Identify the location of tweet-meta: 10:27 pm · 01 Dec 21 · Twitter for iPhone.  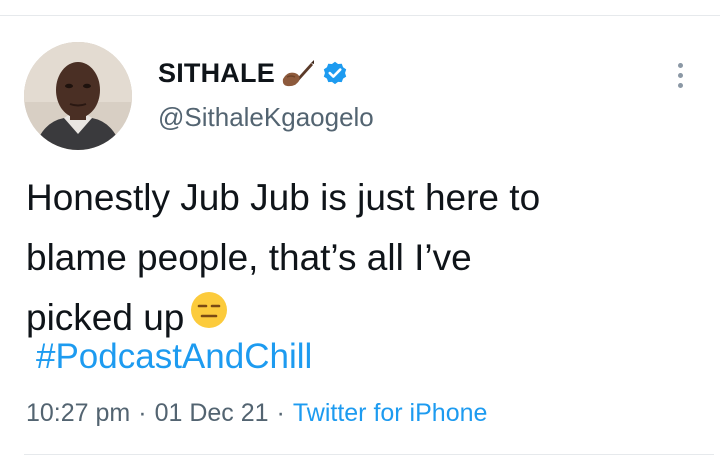
(256, 413).